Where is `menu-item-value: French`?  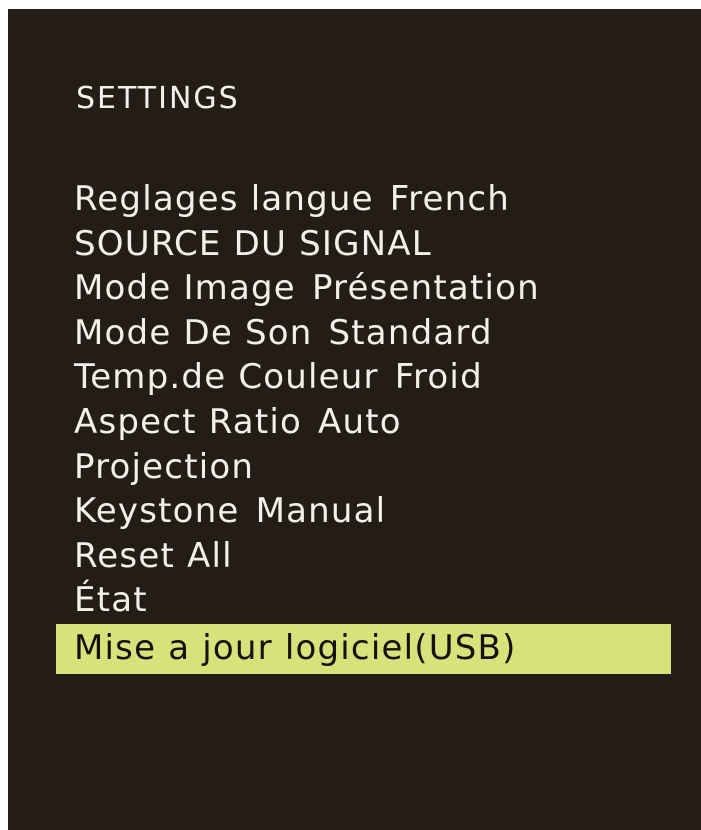
menu-item-value: French is located at coordinates (450, 199).